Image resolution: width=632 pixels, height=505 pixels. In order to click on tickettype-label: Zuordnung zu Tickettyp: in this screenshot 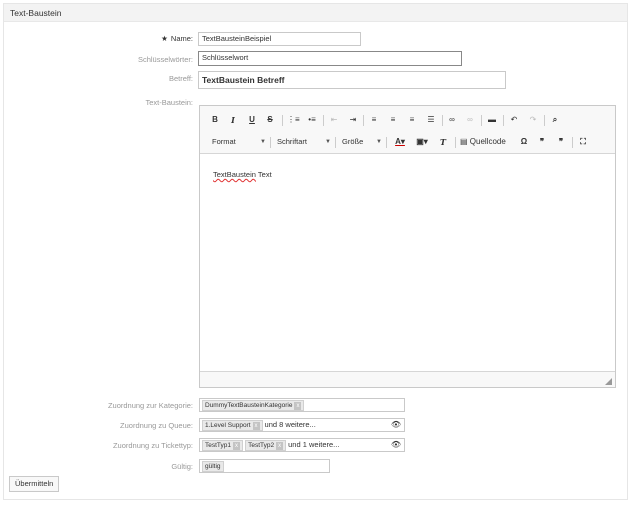, I will do `click(152, 445)`.